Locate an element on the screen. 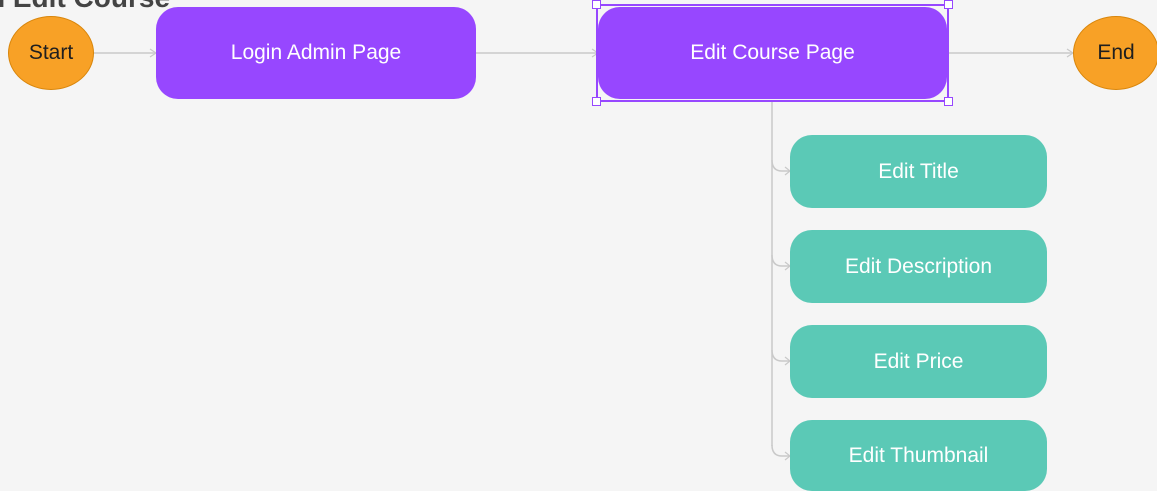 The image size is (1157, 491). end-node: End is located at coordinates (1115, 53).